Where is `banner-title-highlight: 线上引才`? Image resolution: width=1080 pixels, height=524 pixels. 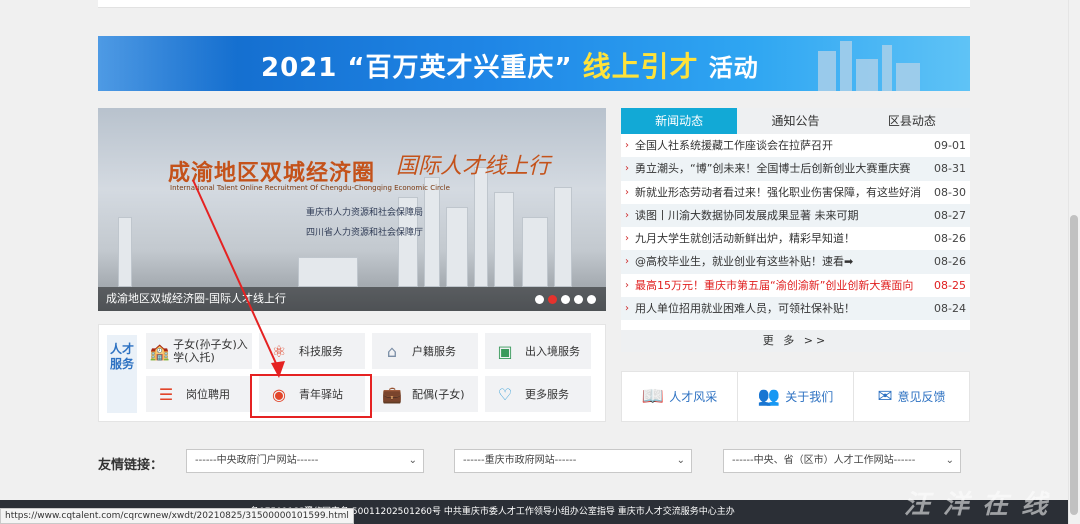 banner-title-highlight: 线上引才 is located at coordinates (640, 66).